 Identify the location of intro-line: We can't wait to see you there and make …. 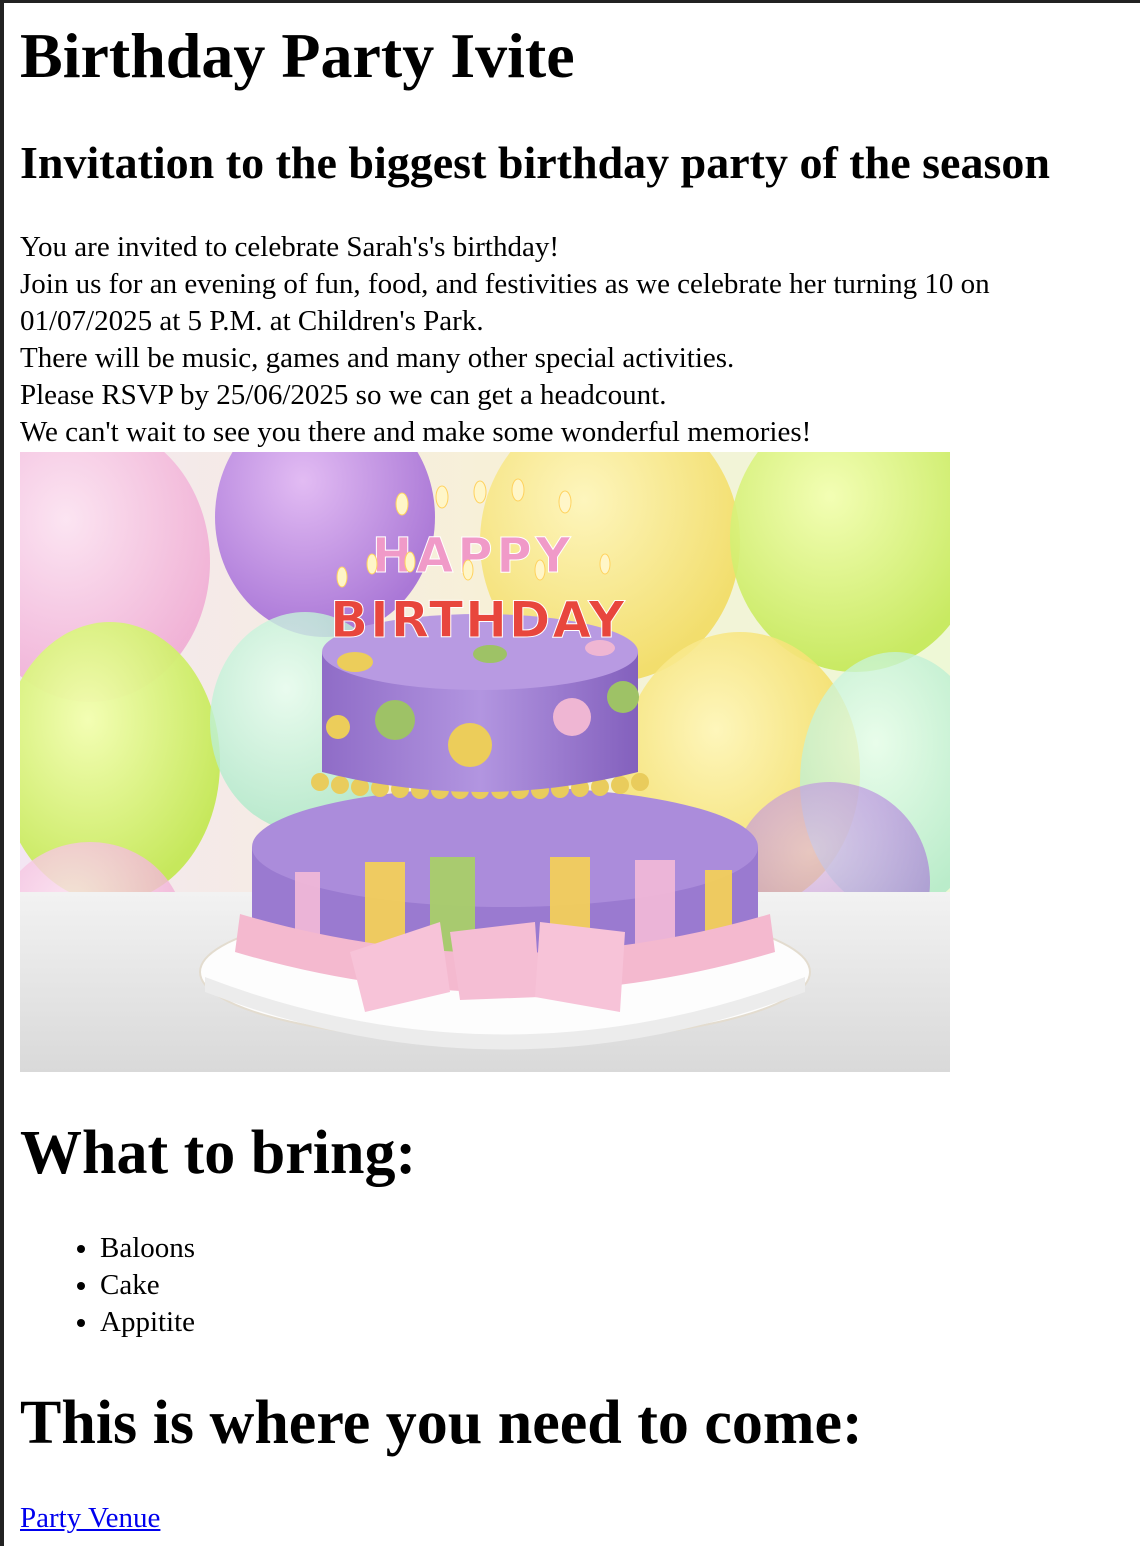
(416, 432).